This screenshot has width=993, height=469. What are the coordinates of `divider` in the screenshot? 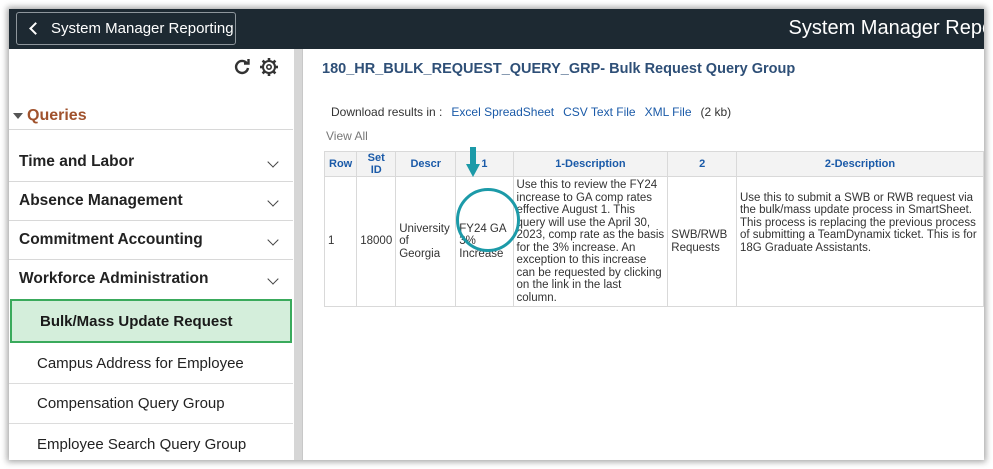 It's located at (151, 129).